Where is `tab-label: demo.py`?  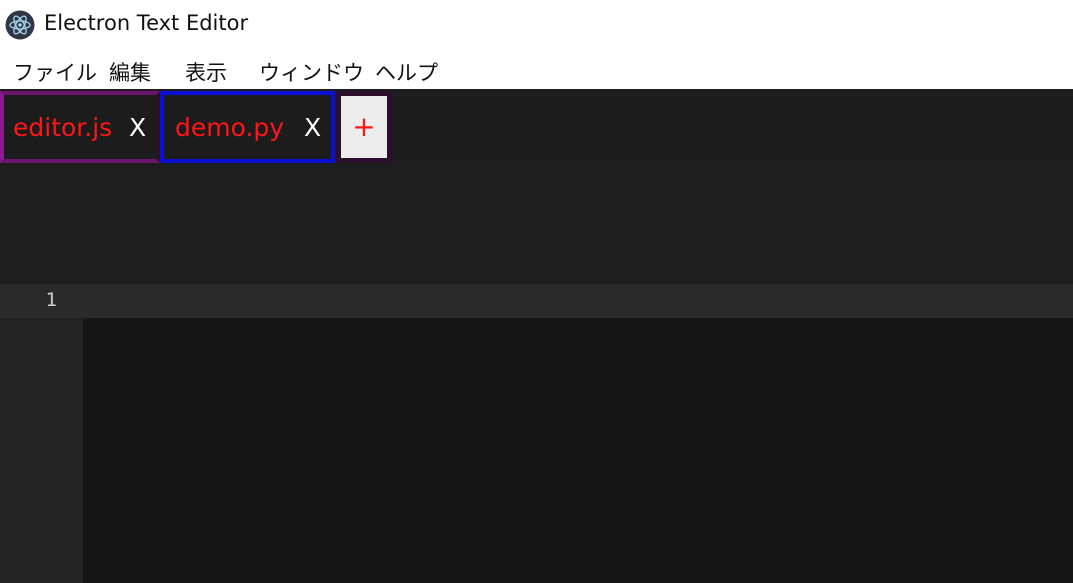
tab-label: demo.py is located at coordinates (230, 127).